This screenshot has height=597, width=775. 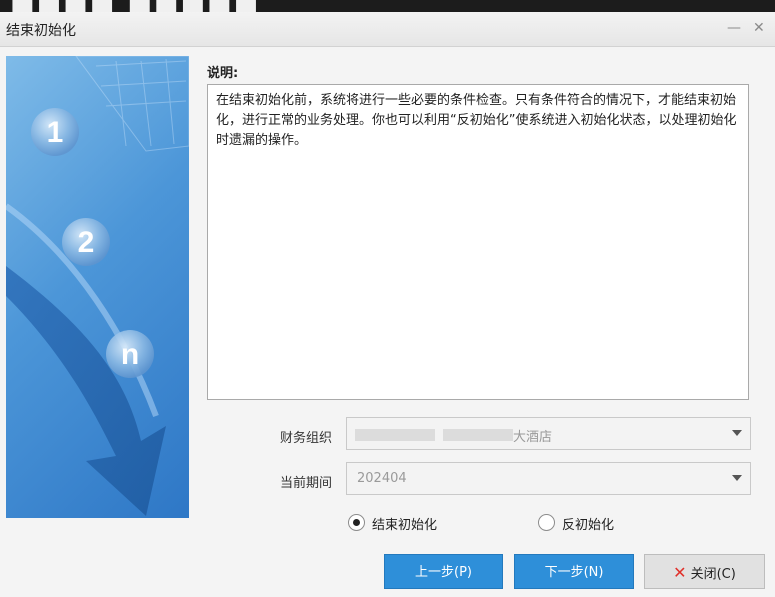 I want to click on dialog-title: 结束初始化, so click(x=41, y=31).